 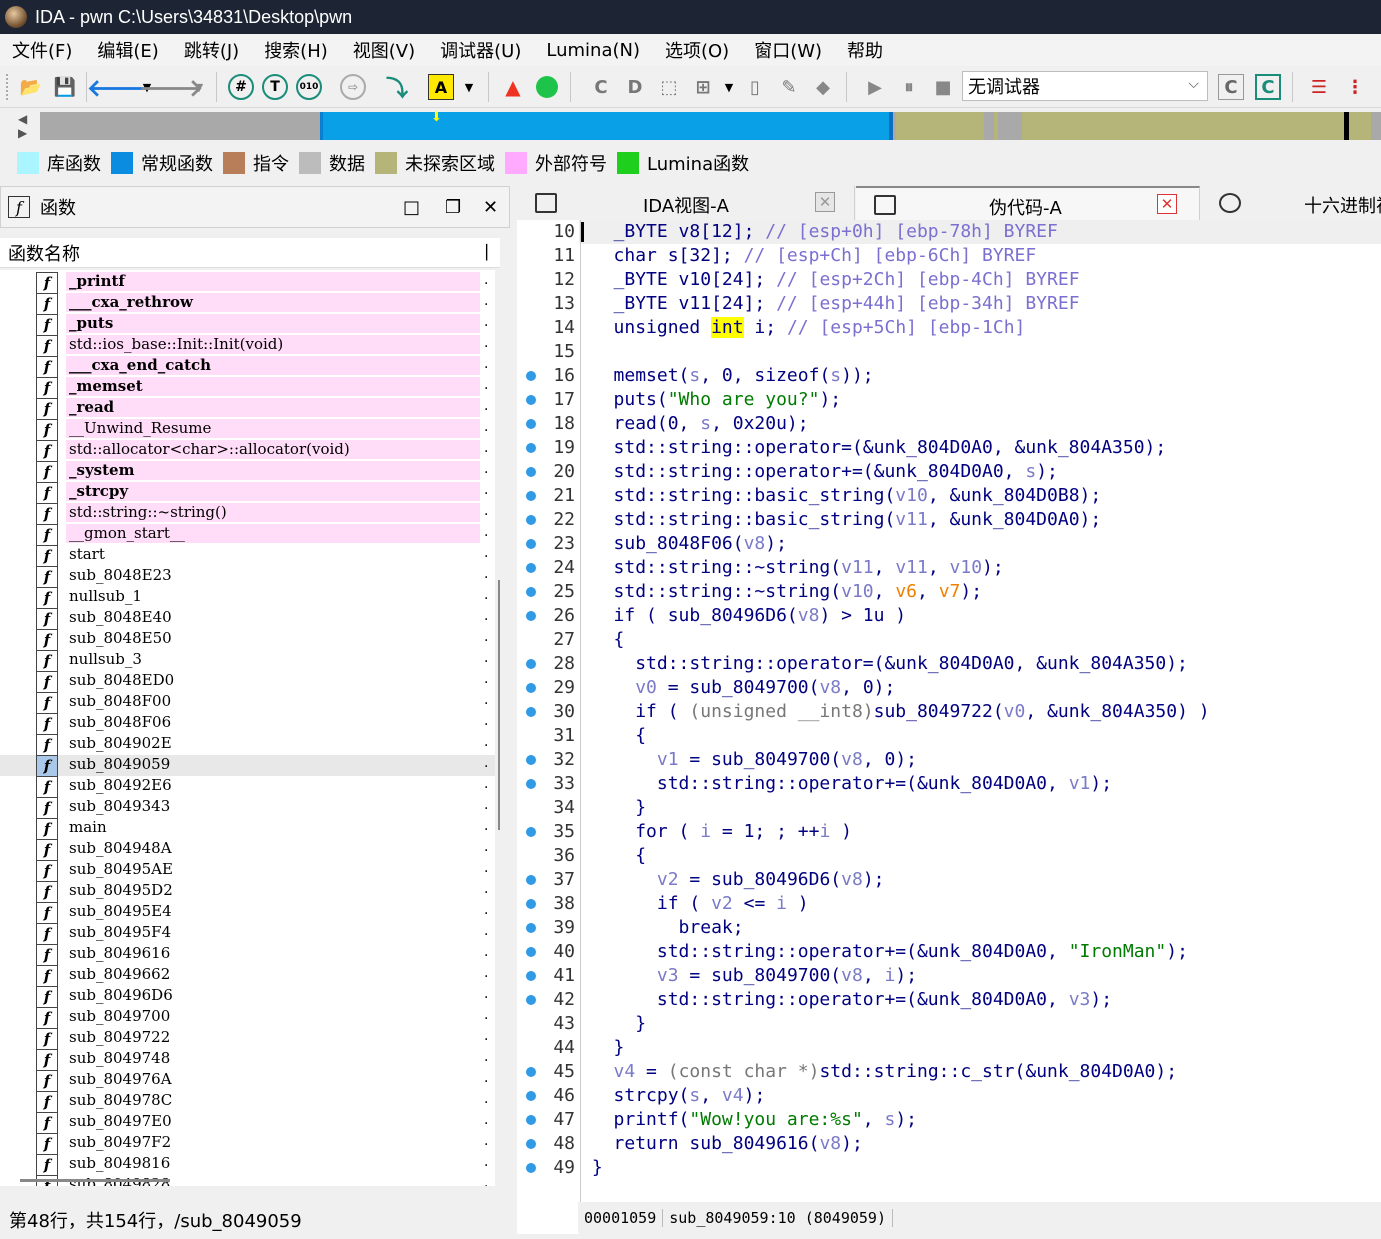 What do you see at coordinates (247, 807) in the screenshot?
I see `function-row: f sub_8049343.` at bounding box center [247, 807].